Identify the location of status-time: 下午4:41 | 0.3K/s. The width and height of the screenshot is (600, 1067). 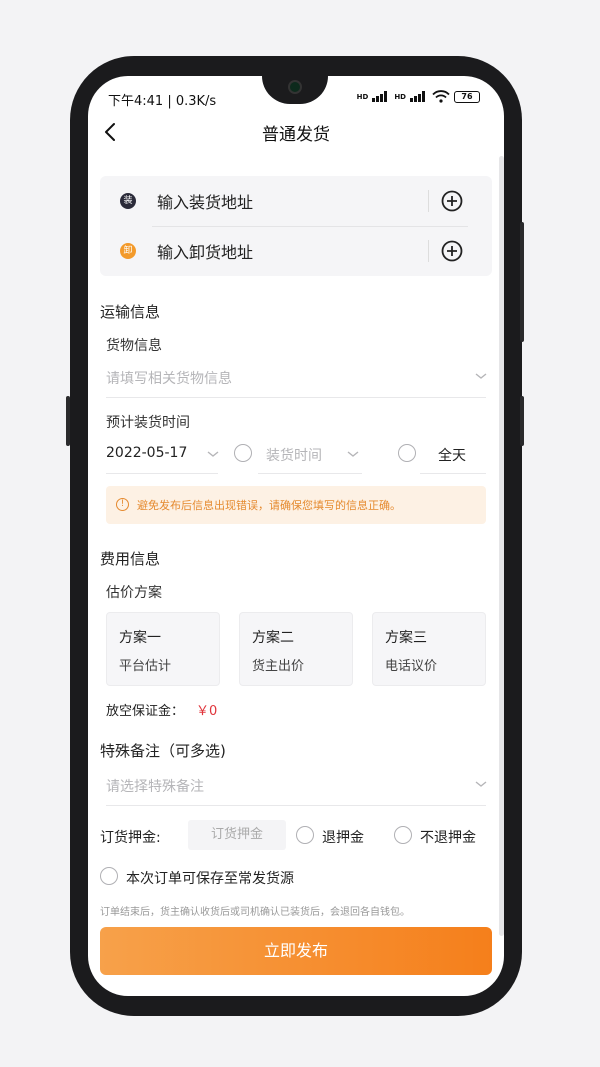
(162, 101).